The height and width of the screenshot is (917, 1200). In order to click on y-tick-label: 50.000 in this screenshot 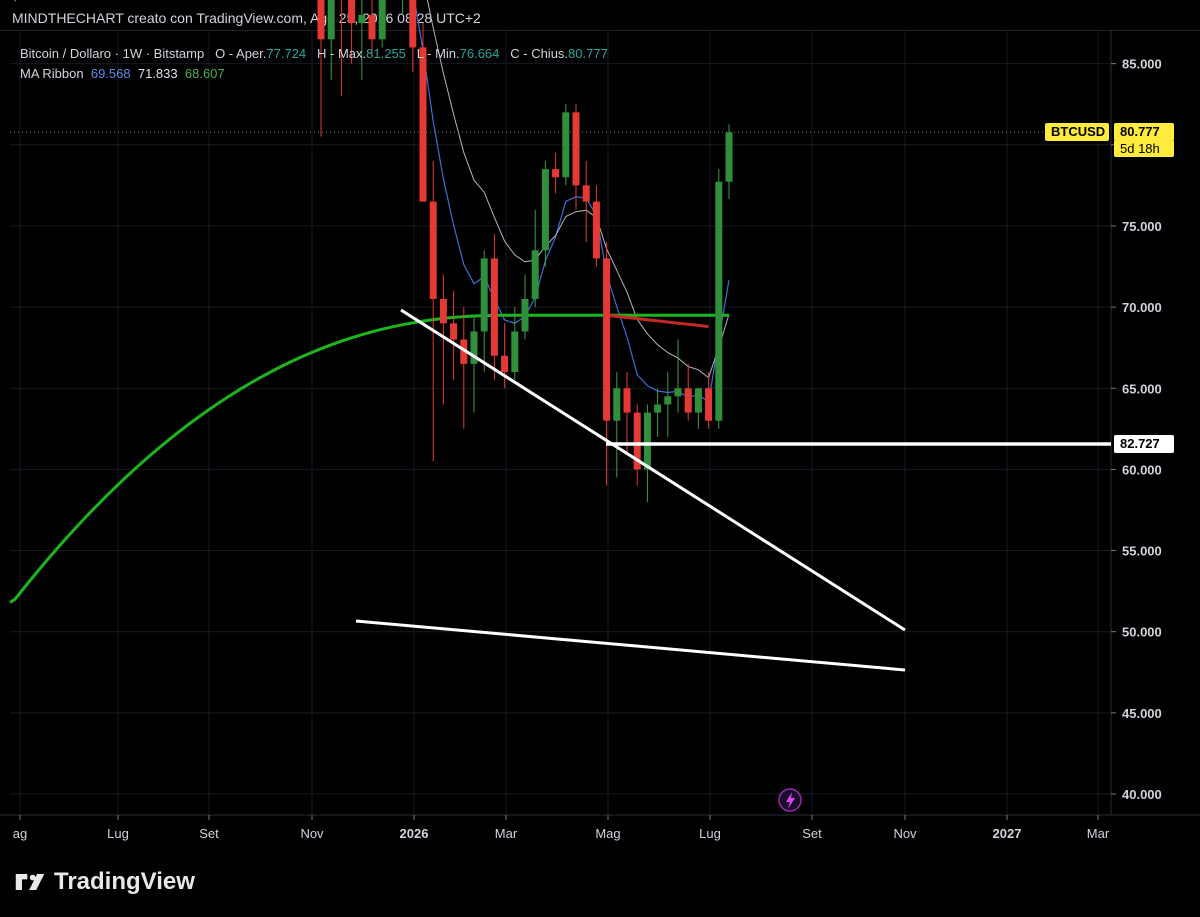, I will do `click(1142, 632)`.